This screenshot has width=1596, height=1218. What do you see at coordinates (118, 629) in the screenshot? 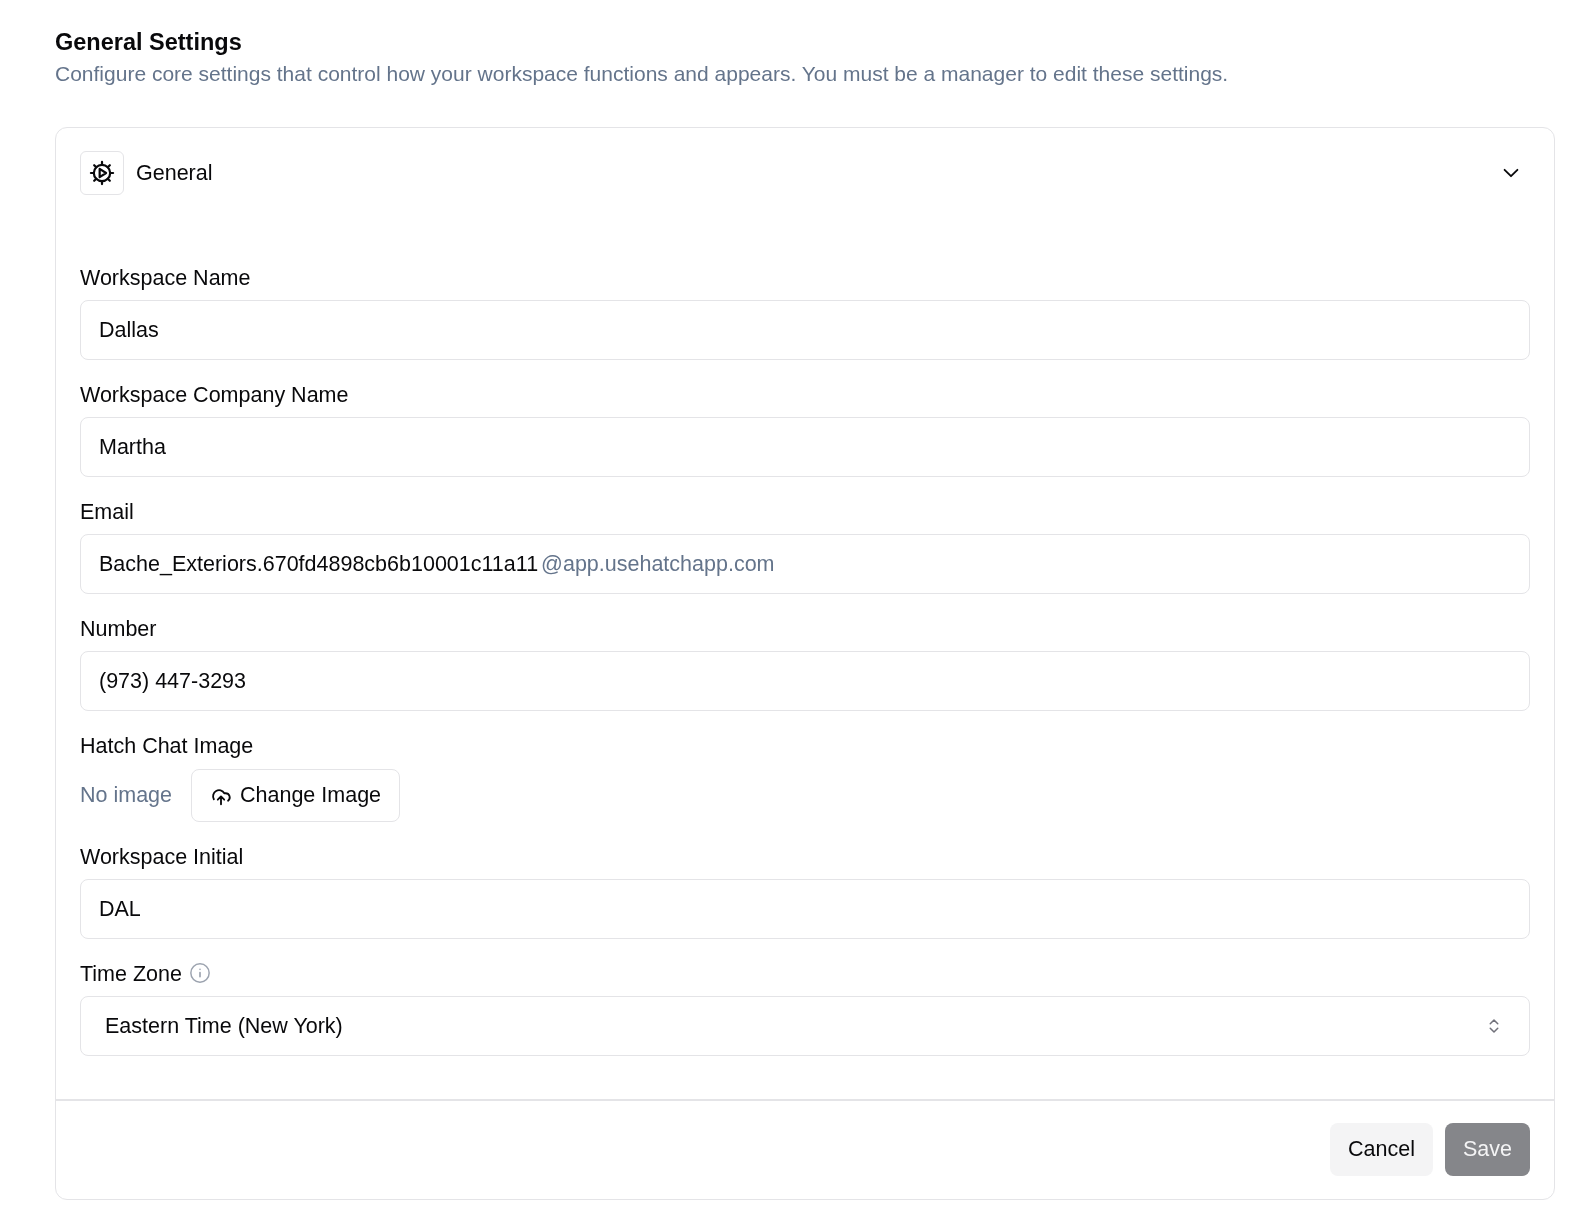
I see `field-label: Number` at bounding box center [118, 629].